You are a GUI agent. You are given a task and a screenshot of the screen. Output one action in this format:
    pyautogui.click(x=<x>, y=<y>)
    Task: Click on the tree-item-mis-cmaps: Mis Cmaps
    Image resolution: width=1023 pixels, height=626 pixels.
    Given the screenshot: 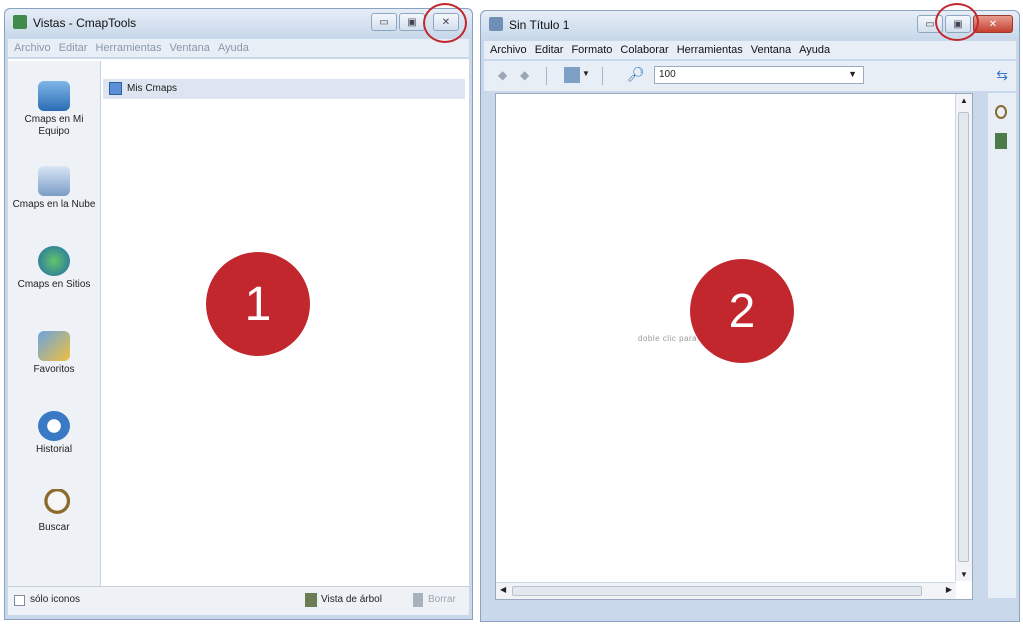 What is the action you would take?
    pyautogui.click(x=284, y=89)
    